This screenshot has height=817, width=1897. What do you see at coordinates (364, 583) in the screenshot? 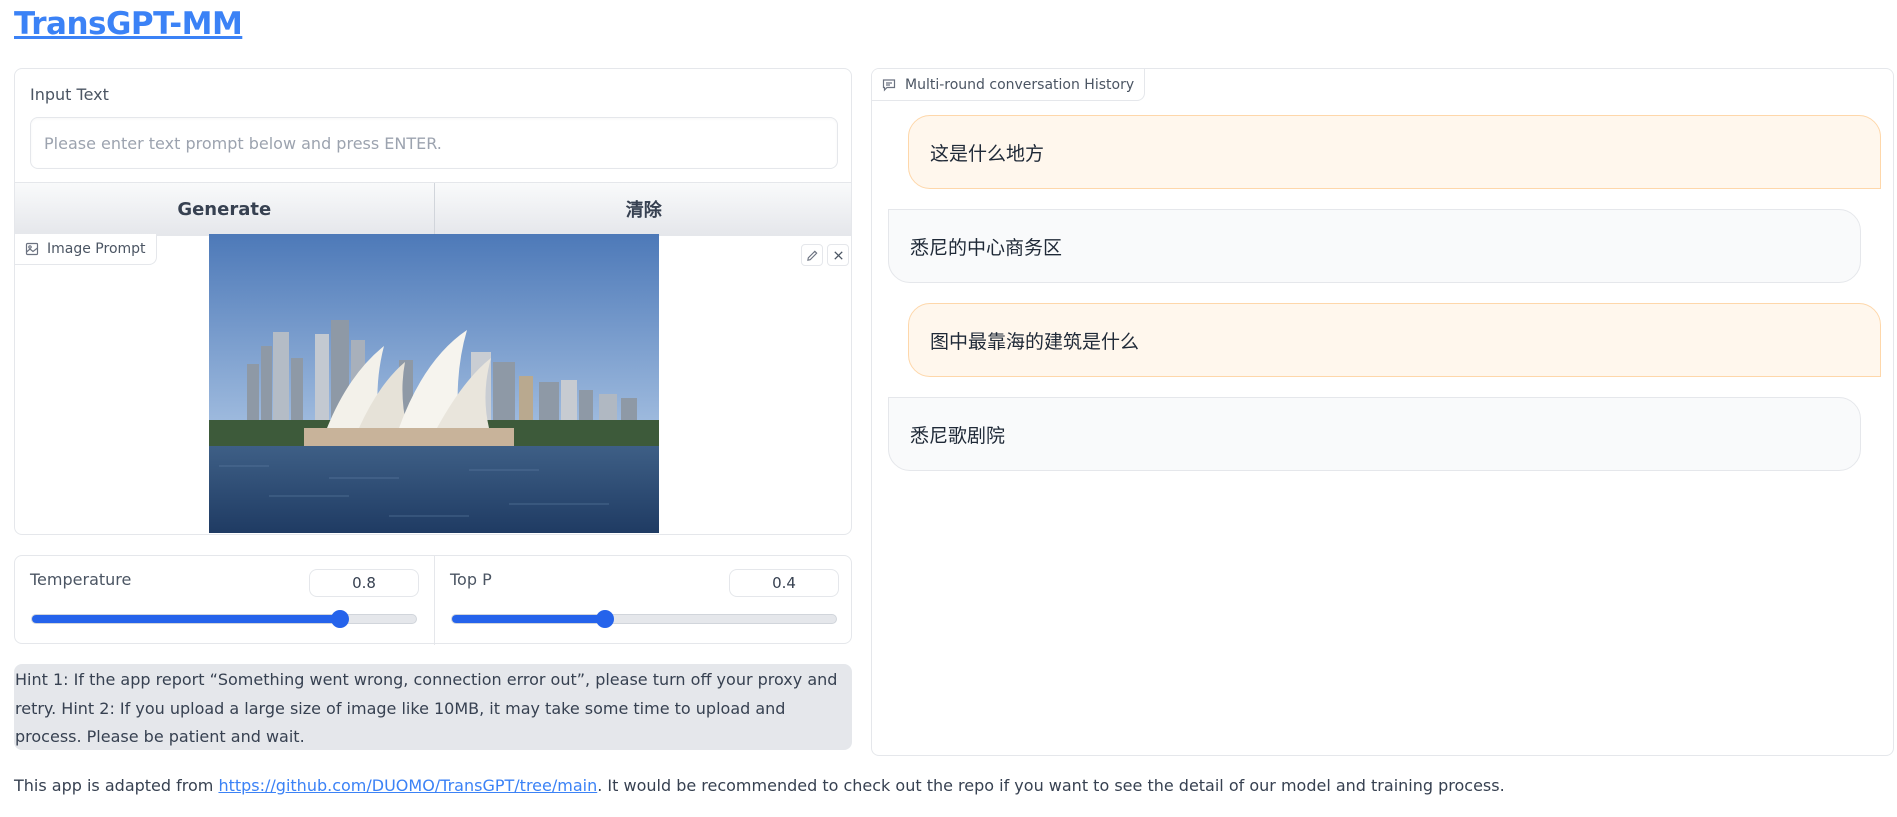
I see `temperature-number-input: 0.8` at bounding box center [364, 583].